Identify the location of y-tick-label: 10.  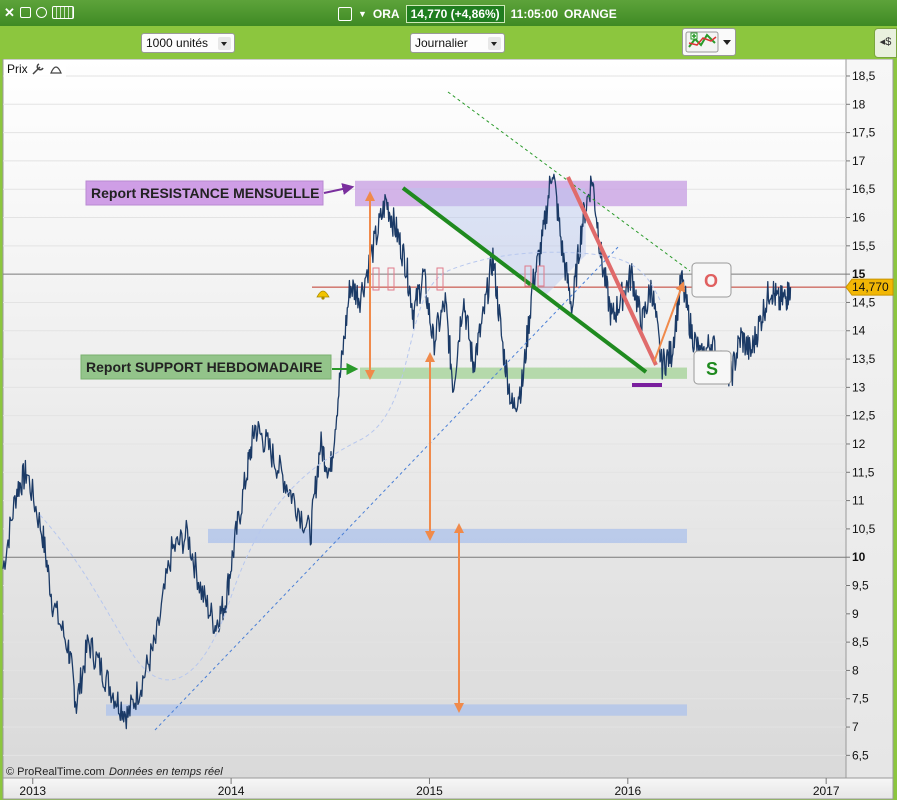
(859, 557).